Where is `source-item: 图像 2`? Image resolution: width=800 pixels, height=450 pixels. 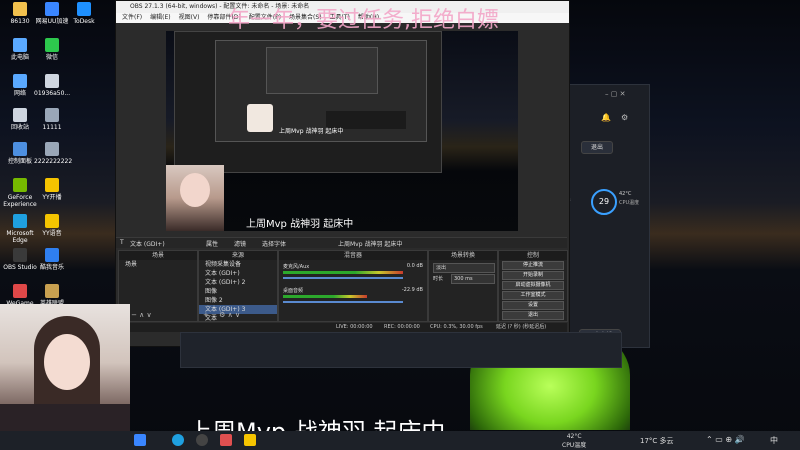 source-item: 图像 2 is located at coordinates (238, 300).